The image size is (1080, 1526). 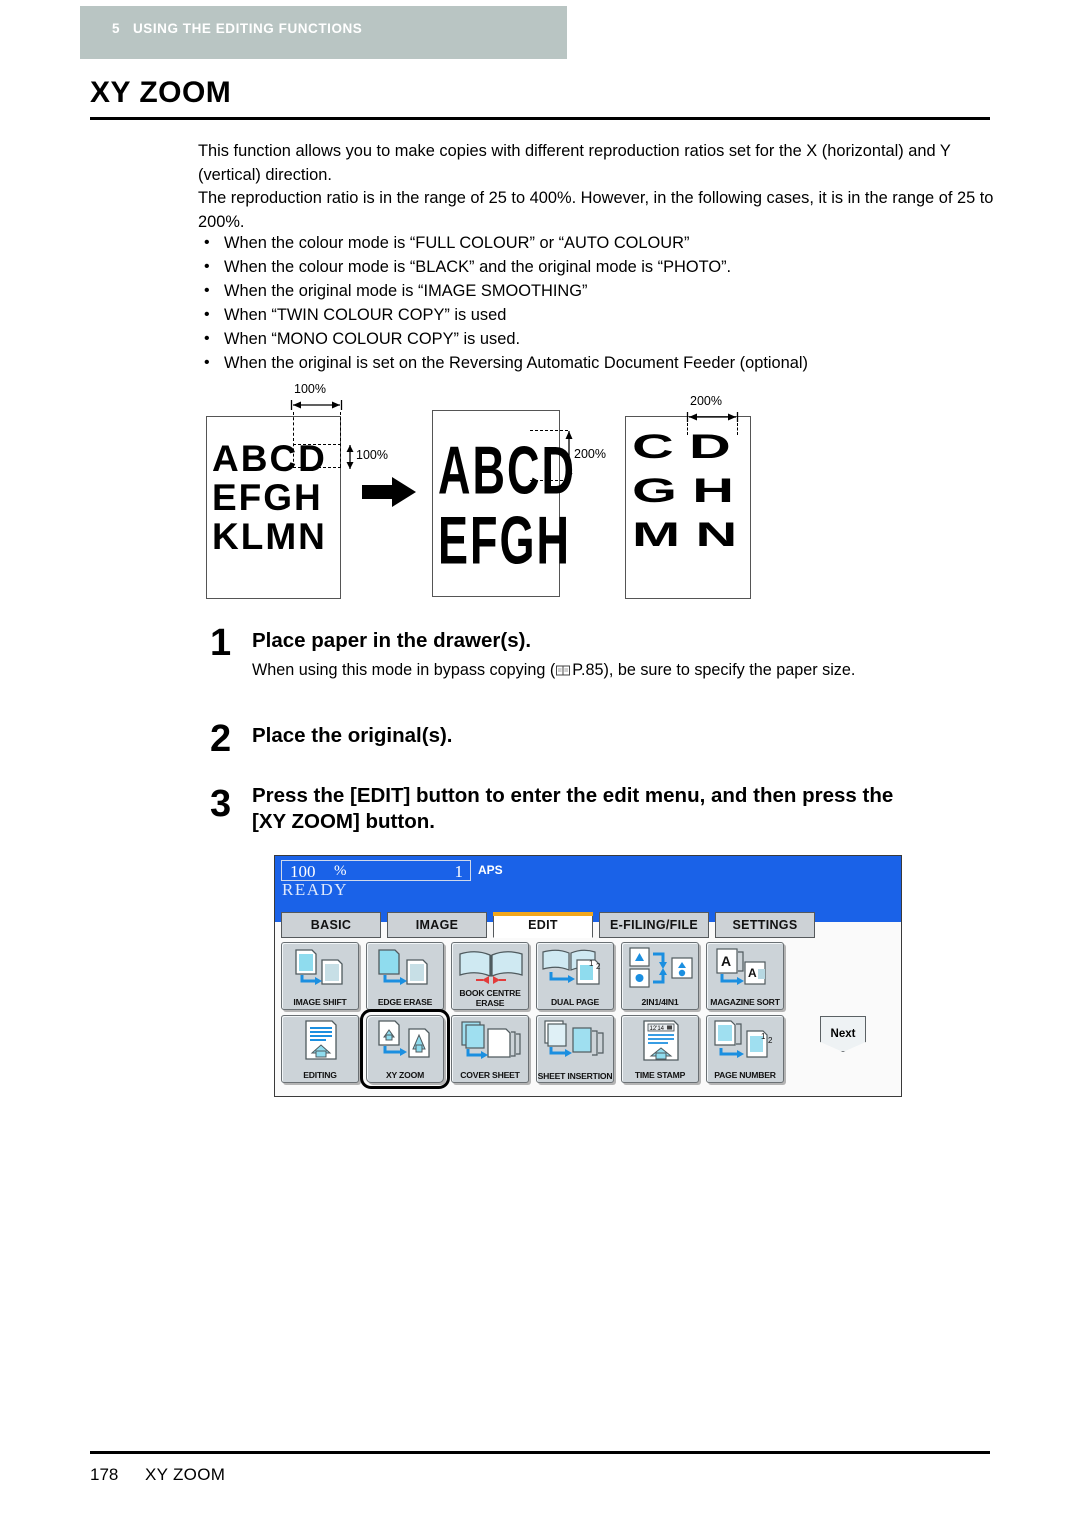 I want to click on reproduction-ratio-unit: %, so click(x=340, y=871).